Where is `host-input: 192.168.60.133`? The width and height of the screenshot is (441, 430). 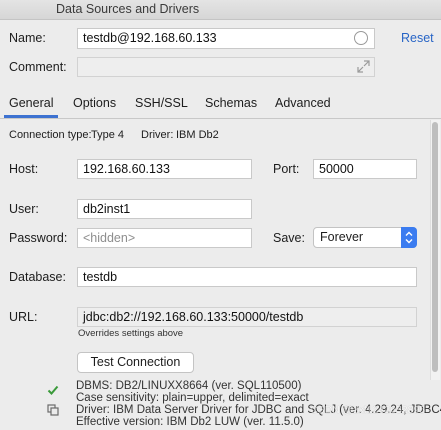 host-input: 192.168.60.133 is located at coordinates (164, 169).